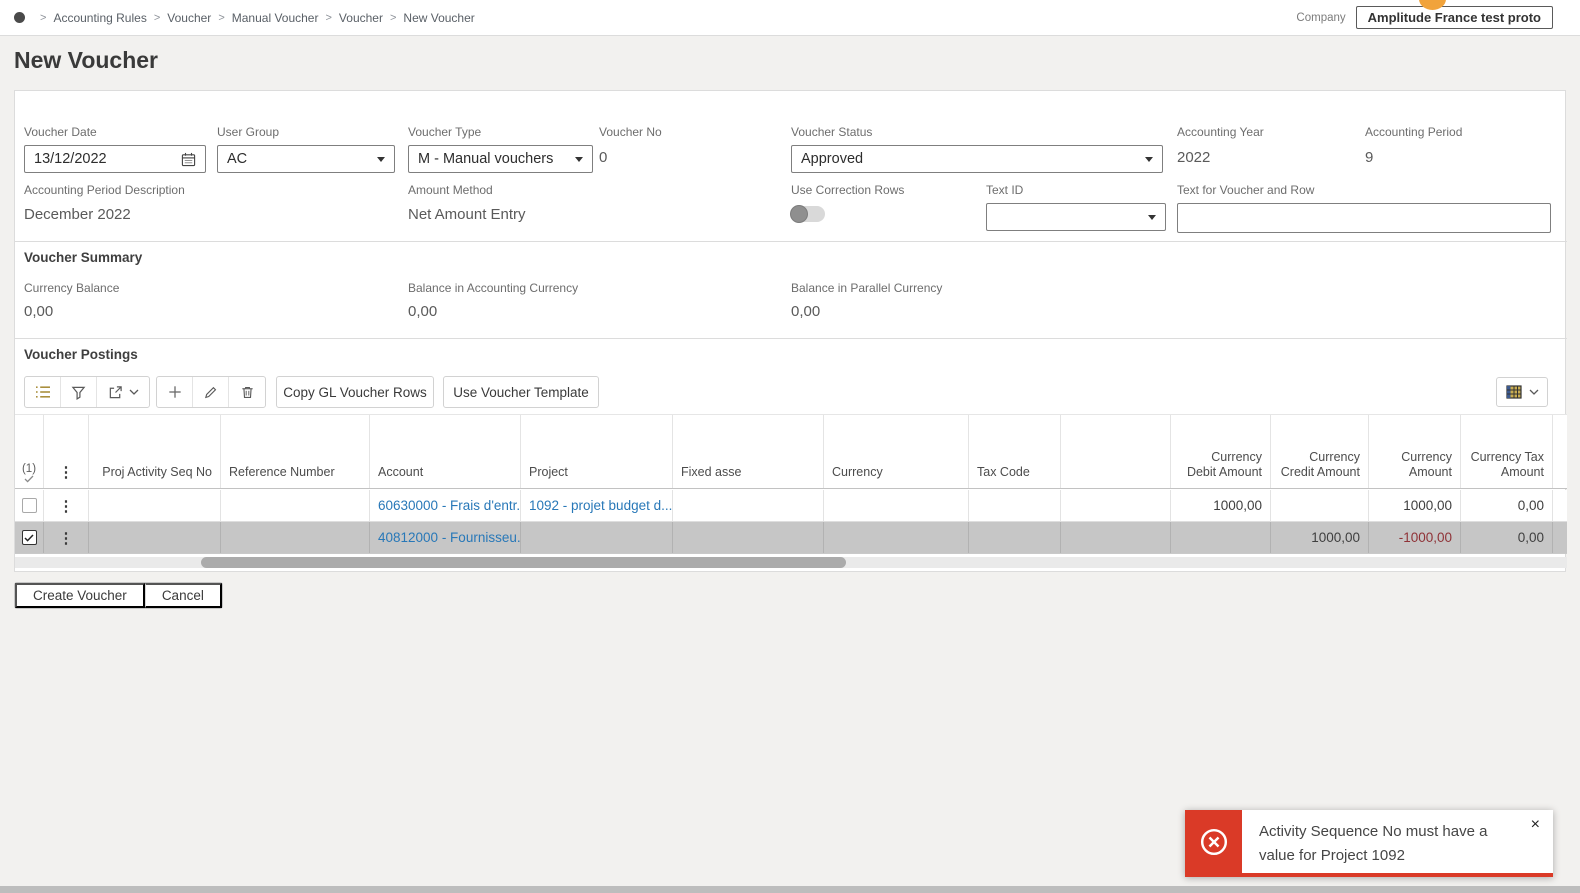  Describe the element at coordinates (450, 190) in the screenshot. I see `amount-method-label: Amount Method` at that location.